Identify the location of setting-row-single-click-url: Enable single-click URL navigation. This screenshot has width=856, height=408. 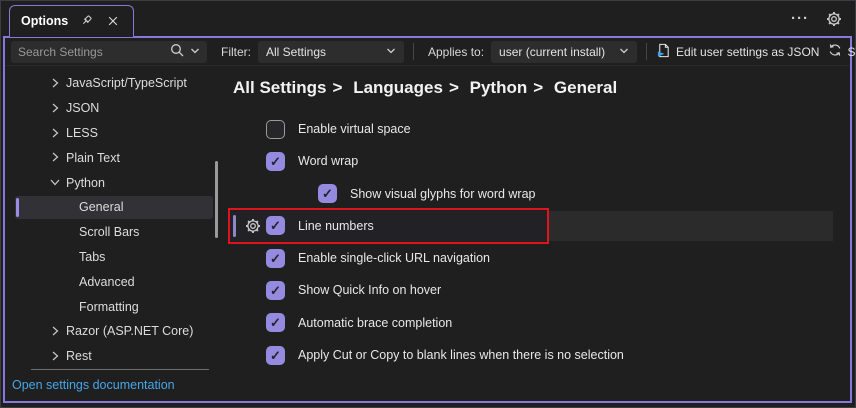
(541, 258).